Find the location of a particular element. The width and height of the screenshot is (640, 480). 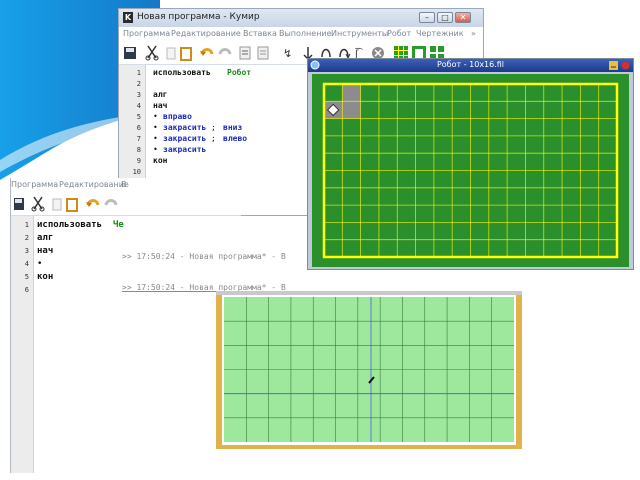

frame-bottom is located at coordinates (369, 447).